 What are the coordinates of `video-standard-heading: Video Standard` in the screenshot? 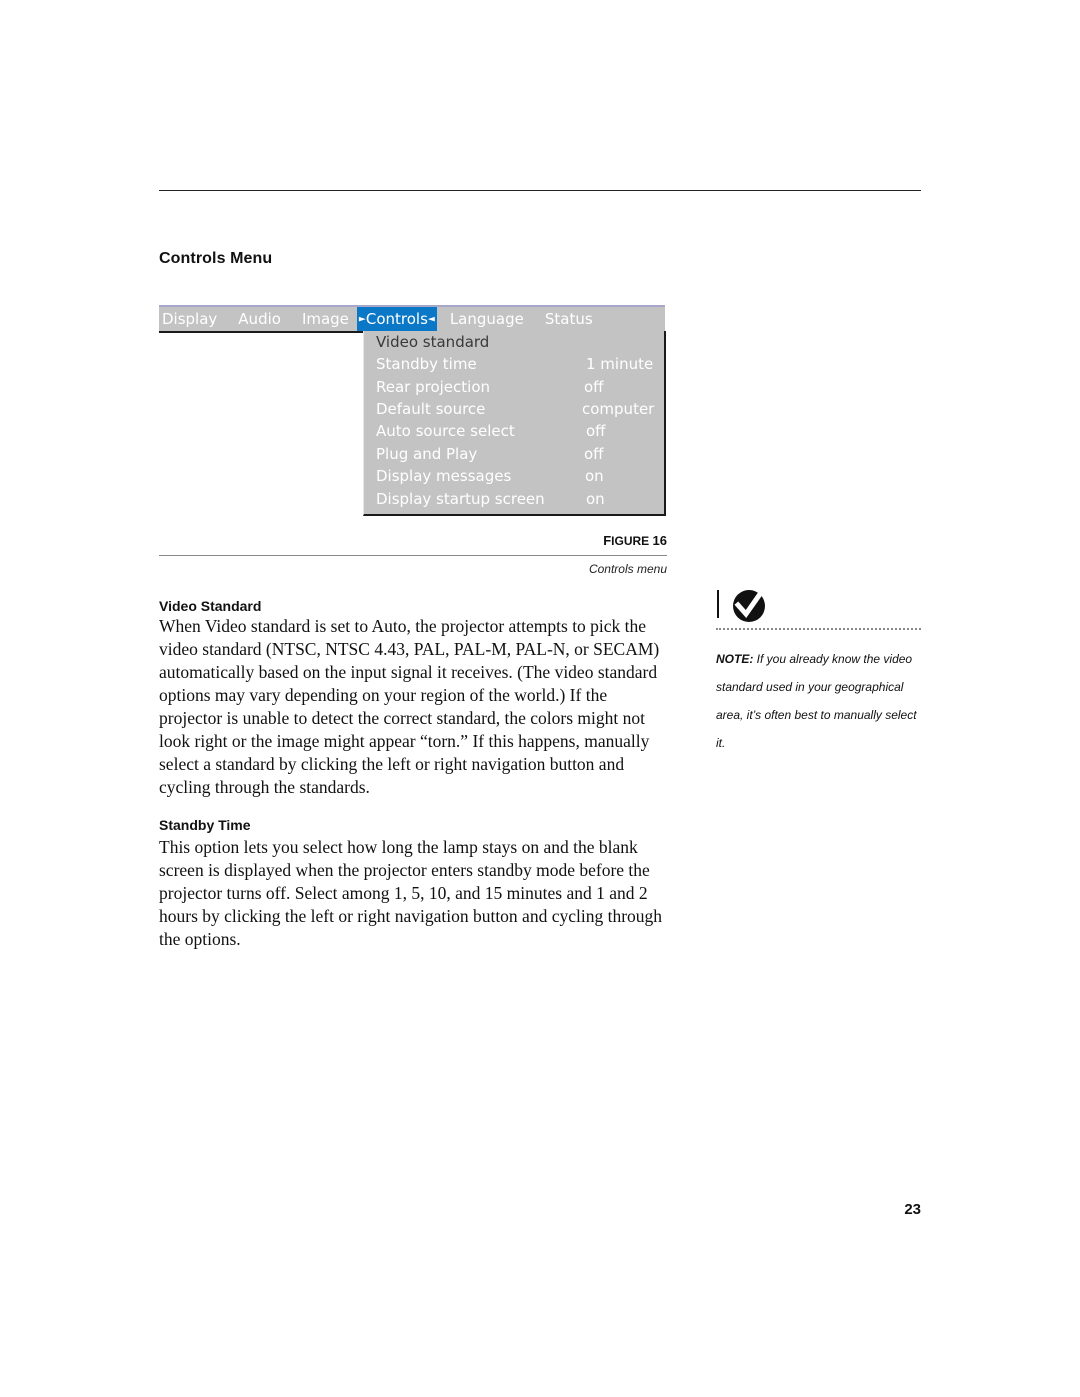 It's located at (210, 606).